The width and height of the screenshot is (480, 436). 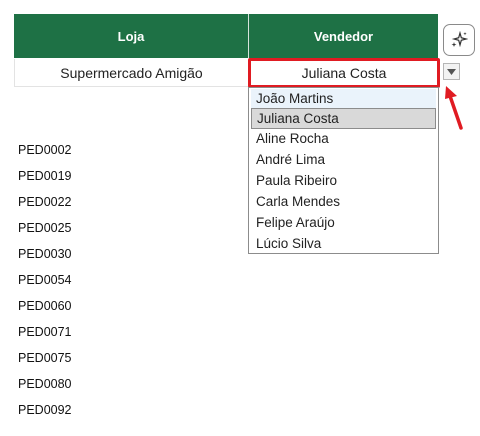 What do you see at coordinates (454, 108) in the screenshot?
I see `red-arrow-icon` at bounding box center [454, 108].